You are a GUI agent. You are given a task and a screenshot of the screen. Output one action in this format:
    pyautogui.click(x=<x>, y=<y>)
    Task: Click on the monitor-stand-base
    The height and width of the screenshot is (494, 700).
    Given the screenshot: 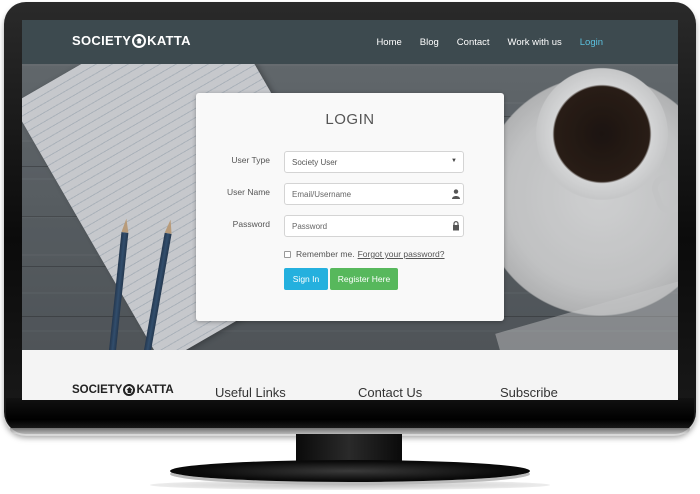 What is the action you would take?
    pyautogui.click(x=350, y=471)
    